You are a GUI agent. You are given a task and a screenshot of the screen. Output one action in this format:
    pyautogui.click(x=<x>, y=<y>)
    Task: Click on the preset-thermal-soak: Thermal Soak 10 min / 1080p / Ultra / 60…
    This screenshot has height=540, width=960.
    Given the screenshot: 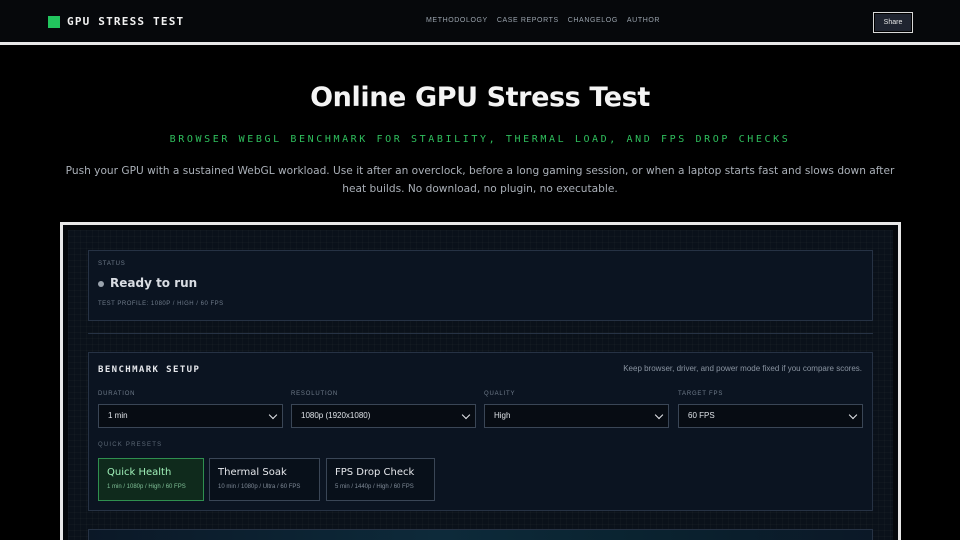 What is the action you would take?
    pyautogui.click(x=264, y=479)
    